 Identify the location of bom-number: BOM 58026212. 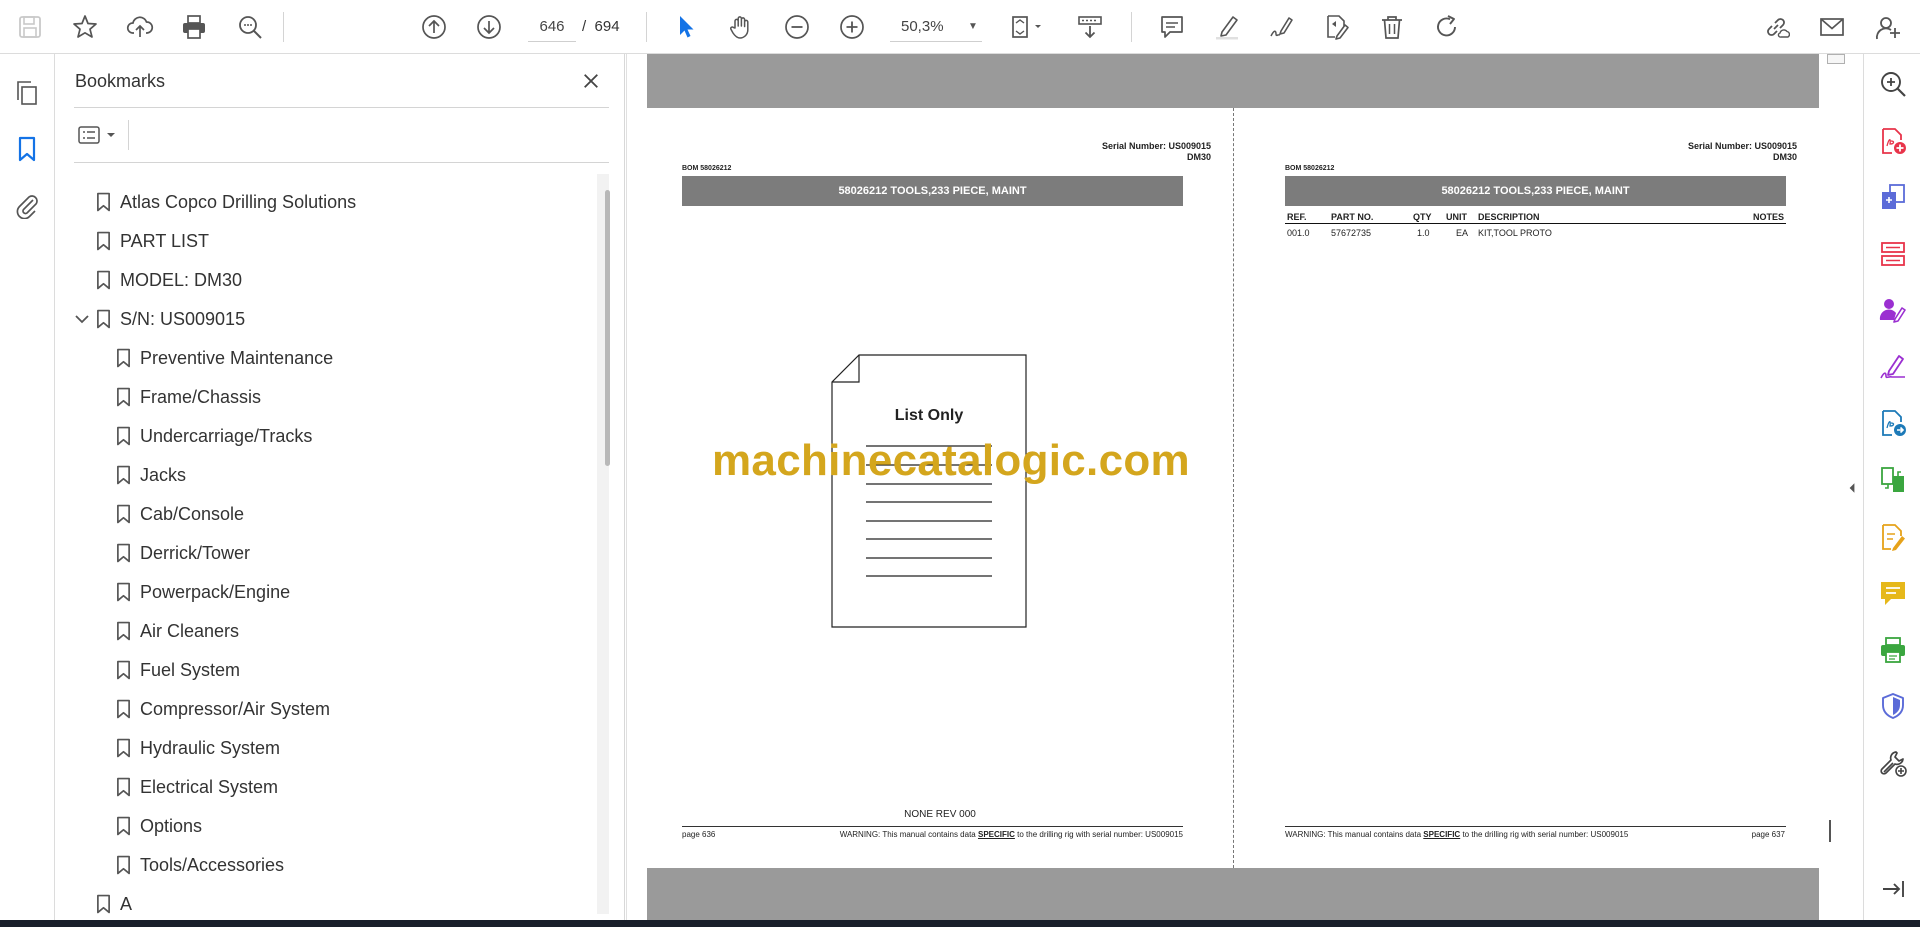
(1310, 168).